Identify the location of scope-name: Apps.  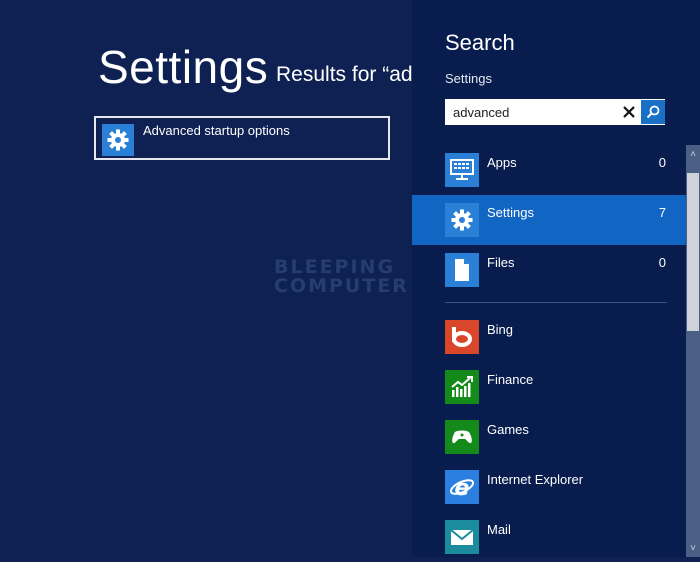
(502, 162).